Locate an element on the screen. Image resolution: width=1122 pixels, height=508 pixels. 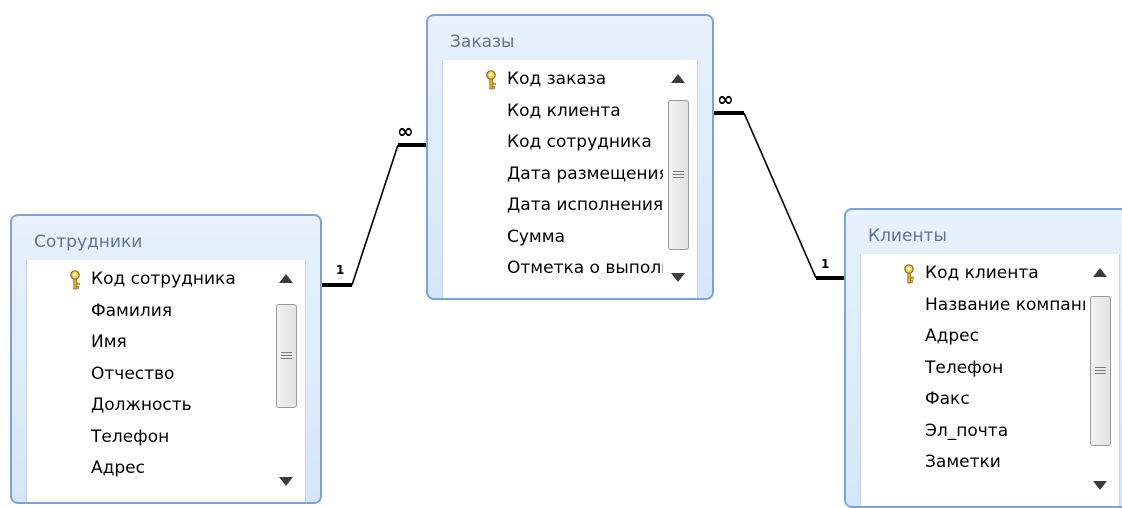
field-item: Отчество is located at coordinates (149, 375).